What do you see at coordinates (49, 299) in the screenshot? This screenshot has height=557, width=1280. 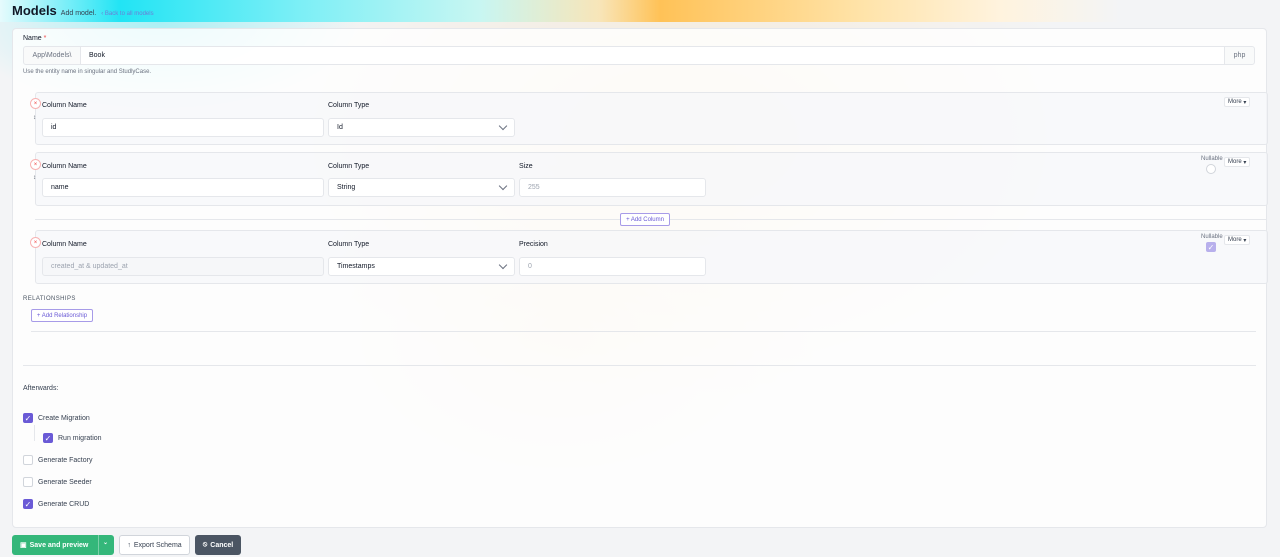 I see `relationships-heading: RELATIONSHIPS` at bounding box center [49, 299].